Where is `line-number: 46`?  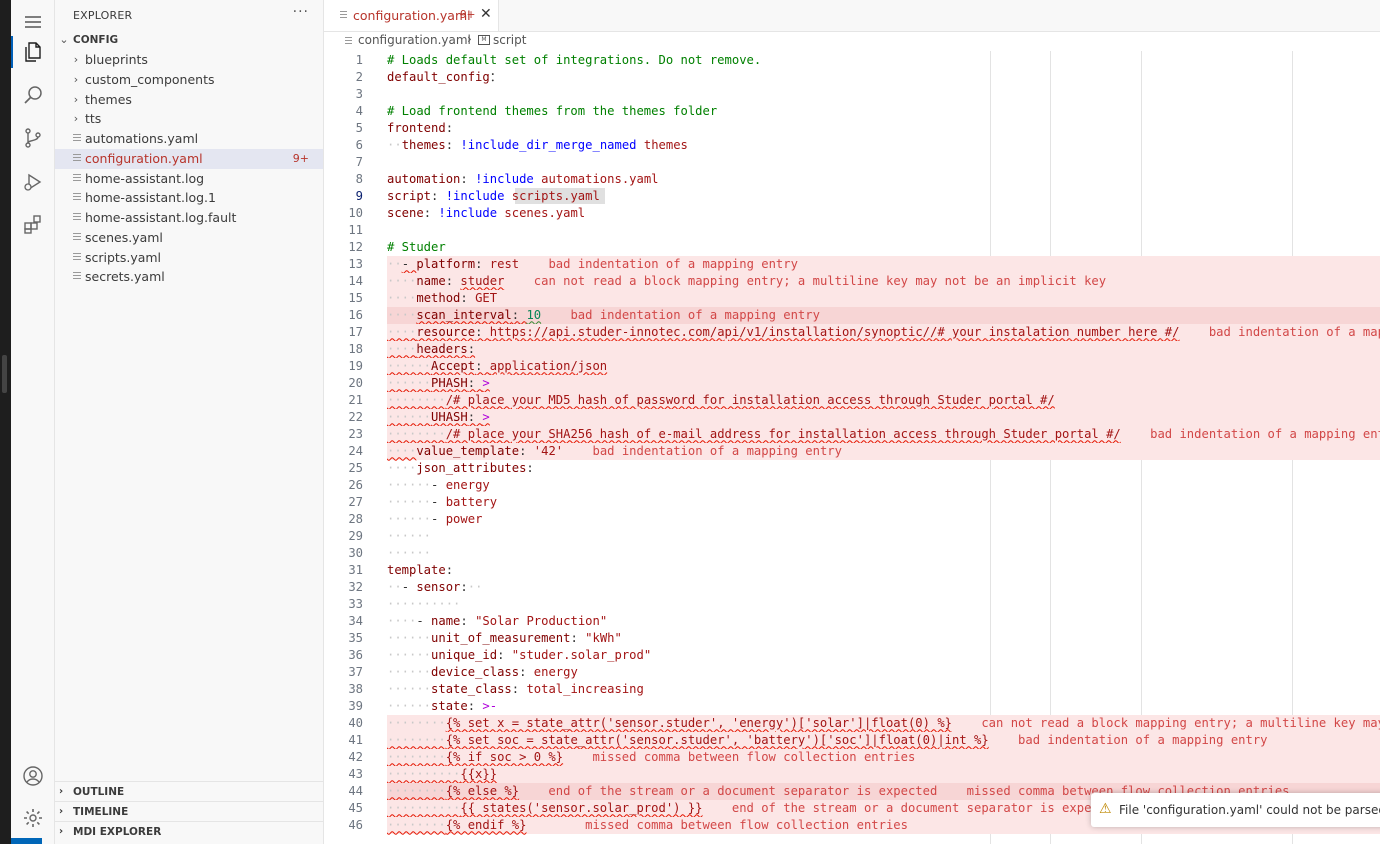
line-number: 46 is located at coordinates (355, 824).